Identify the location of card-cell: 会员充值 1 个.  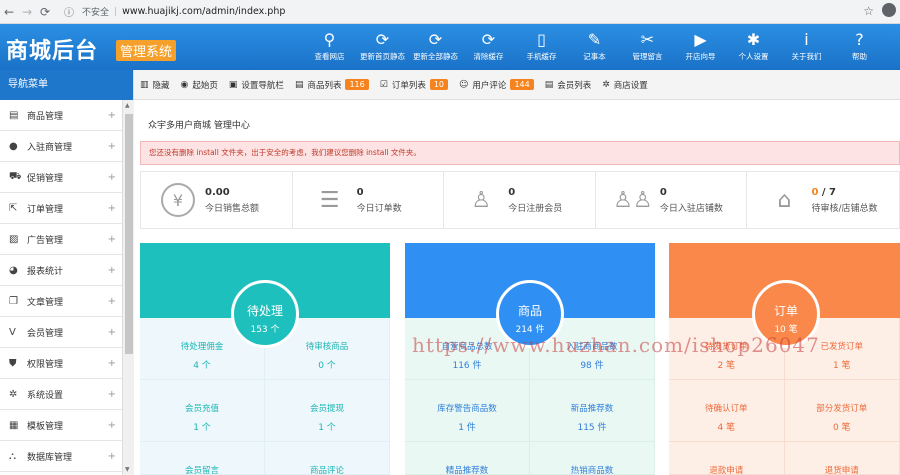
(202, 411).